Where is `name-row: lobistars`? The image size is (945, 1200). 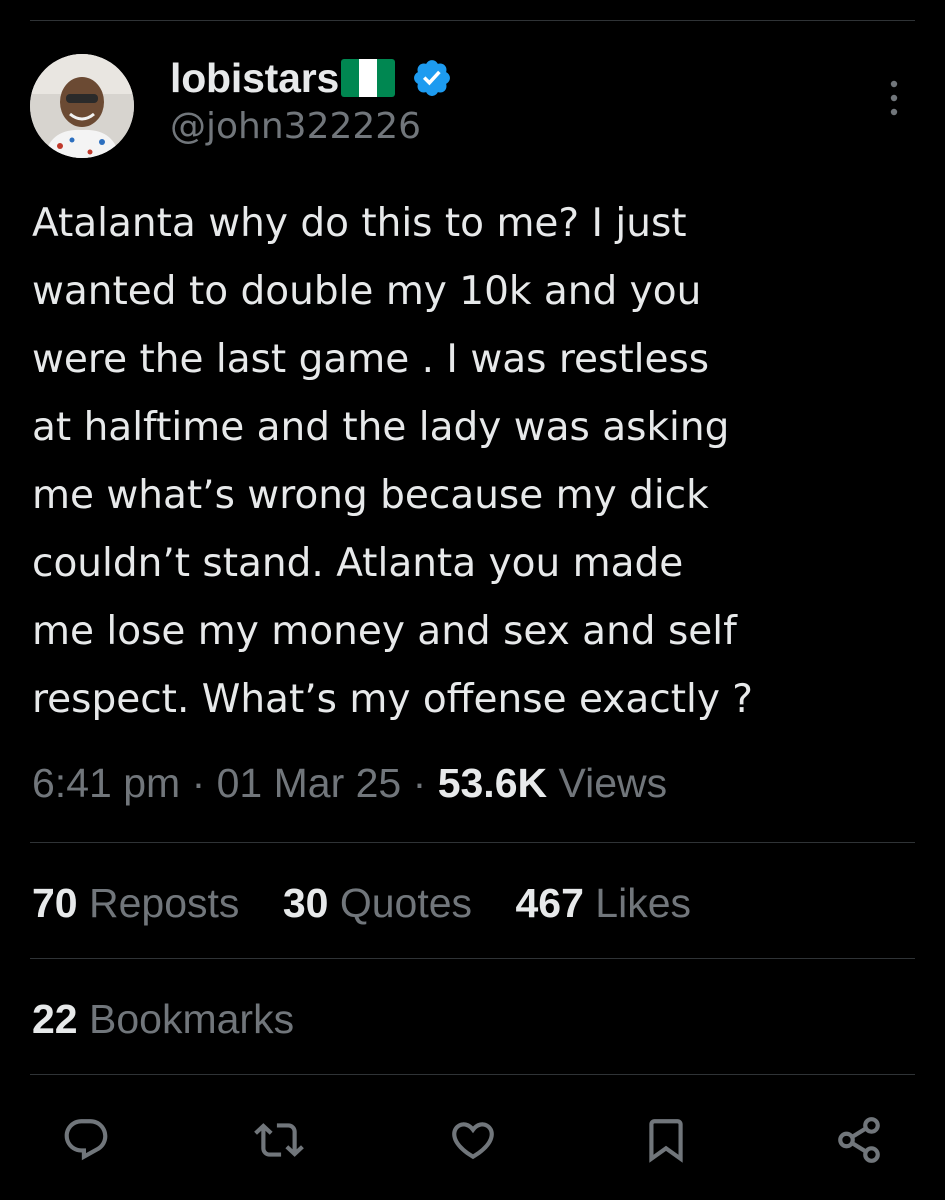 name-row: lobistars is located at coordinates (311, 78).